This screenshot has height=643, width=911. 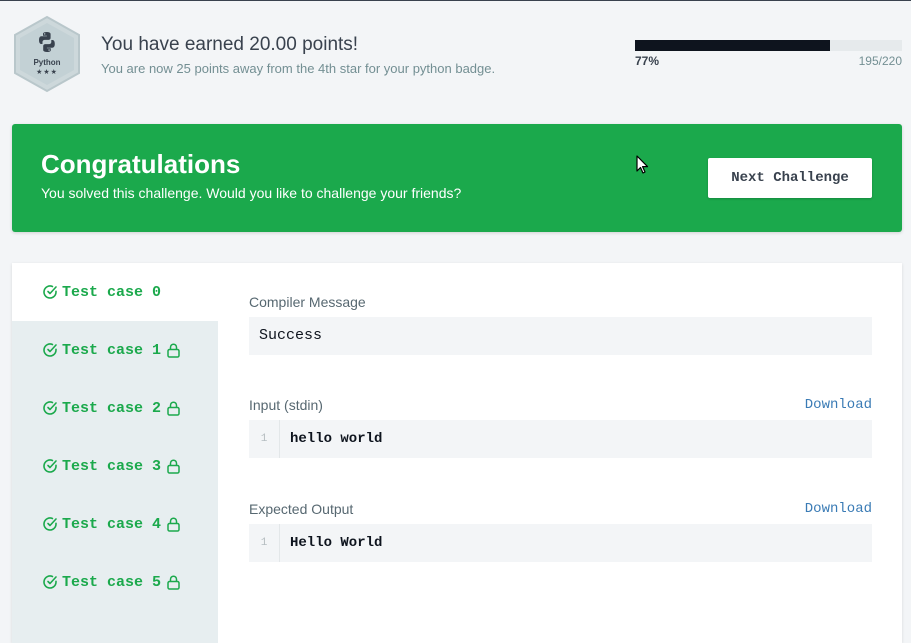 I want to click on tab-label: Test case 1, so click(x=112, y=350).